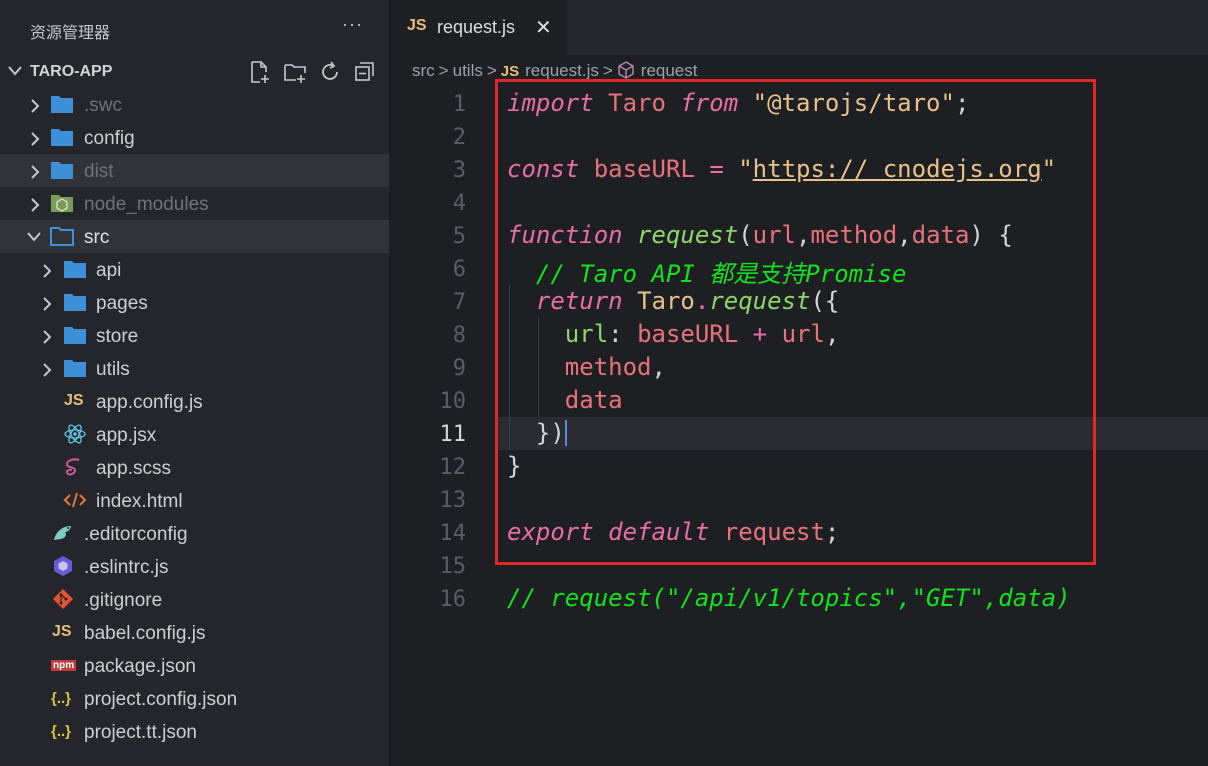 The width and height of the screenshot is (1208, 766). What do you see at coordinates (194, 335) in the screenshot?
I see `tree-folder-store: store` at bounding box center [194, 335].